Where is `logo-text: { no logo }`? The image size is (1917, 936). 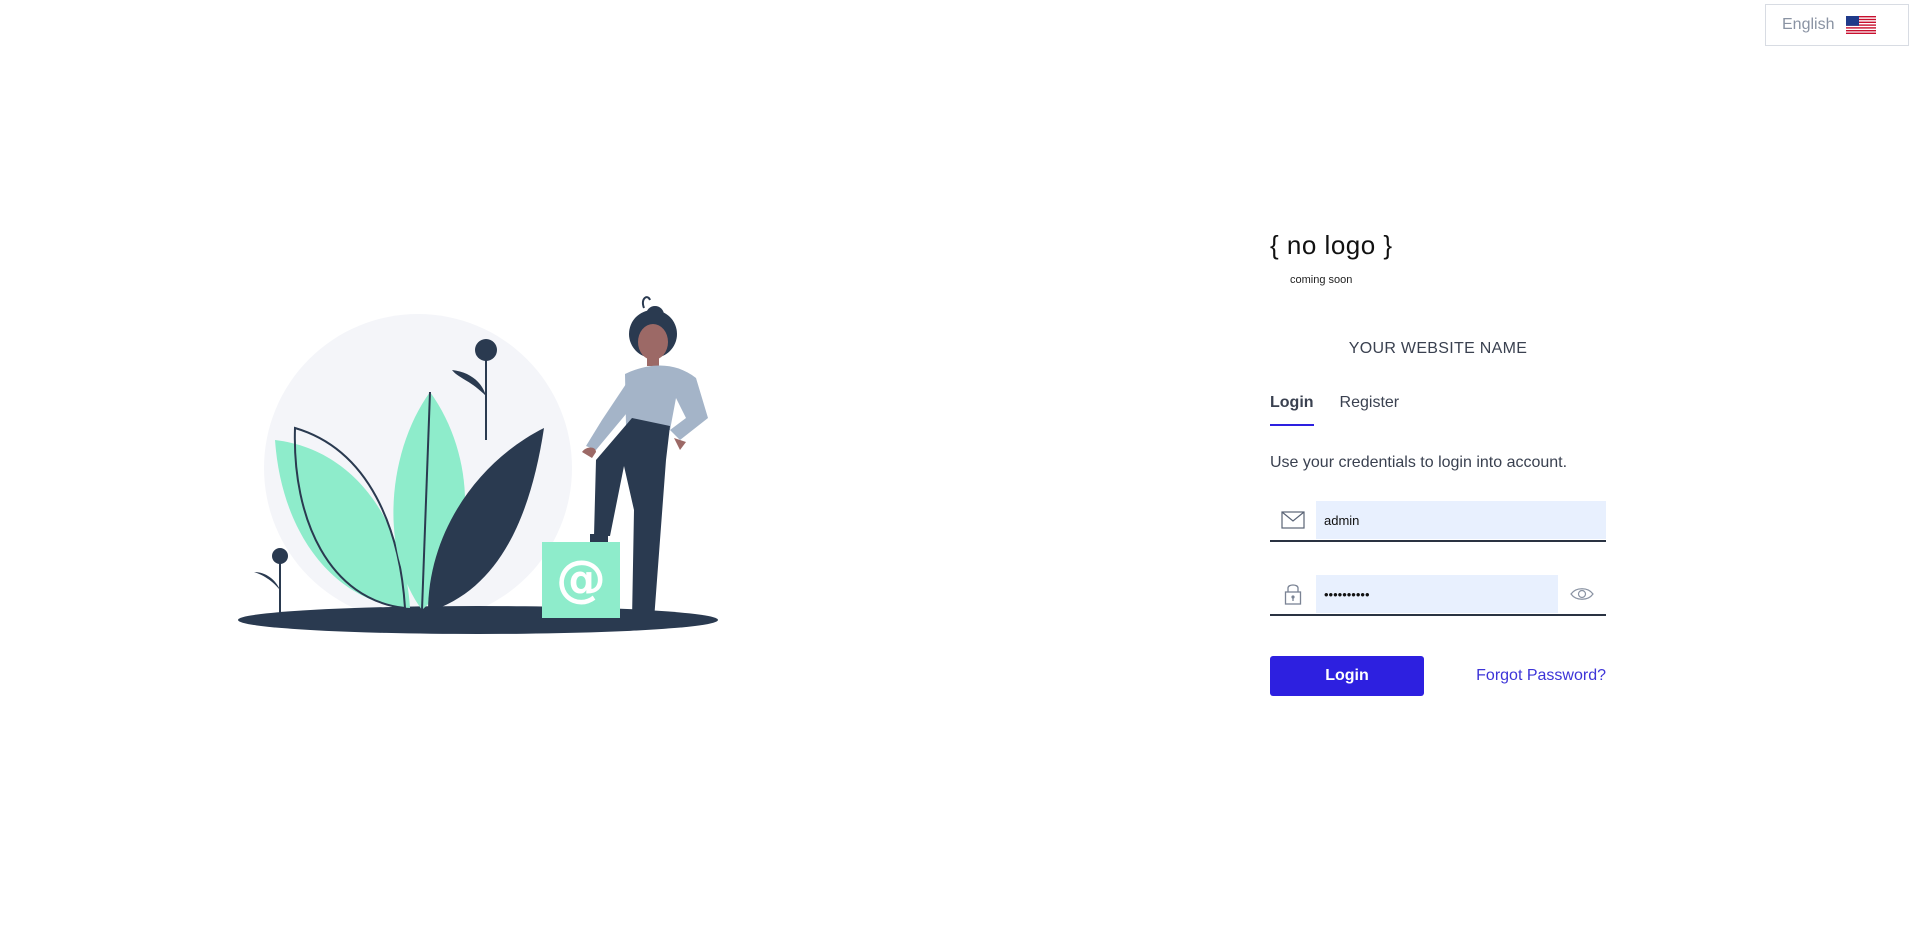
logo-text: { no logo } is located at coordinates (1331, 245).